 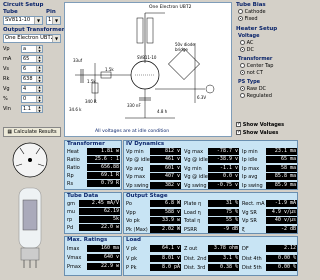 What do you see at coordinates (135, 168) in the screenshot?
I see `iv-dynamics-label: Vp avg` at bounding box center [135, 168].